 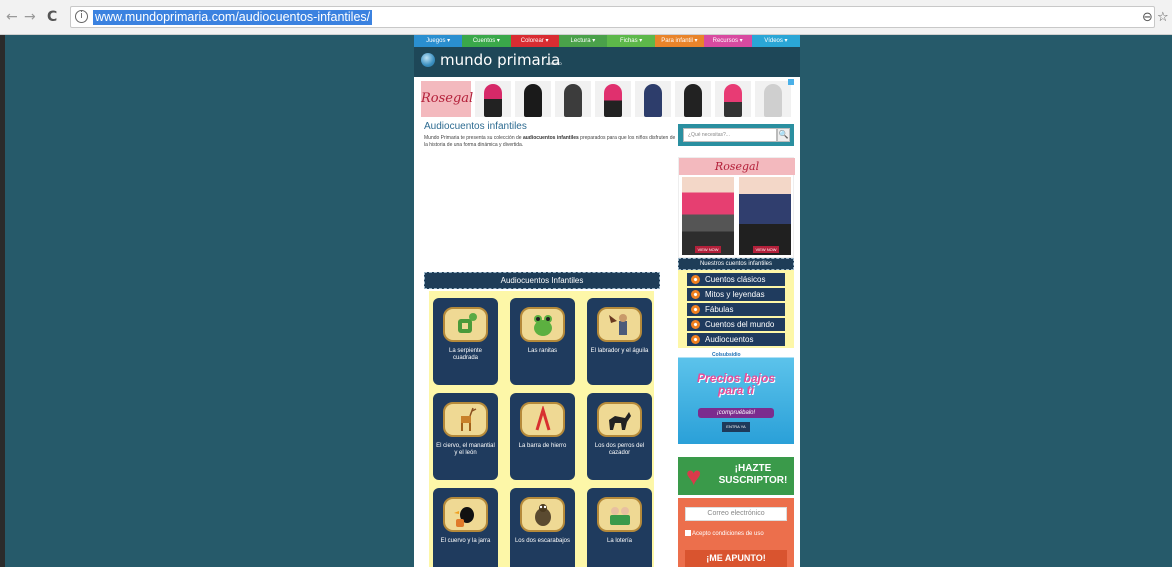 I want to click on breadcrumb: ● INICIO, so click(x=554, y=63).